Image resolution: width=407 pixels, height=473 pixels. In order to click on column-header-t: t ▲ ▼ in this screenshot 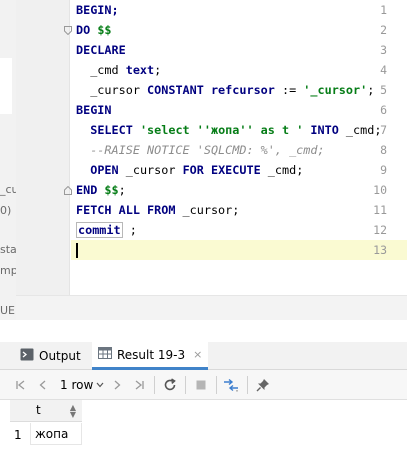, I will do `click(46, 411)`.